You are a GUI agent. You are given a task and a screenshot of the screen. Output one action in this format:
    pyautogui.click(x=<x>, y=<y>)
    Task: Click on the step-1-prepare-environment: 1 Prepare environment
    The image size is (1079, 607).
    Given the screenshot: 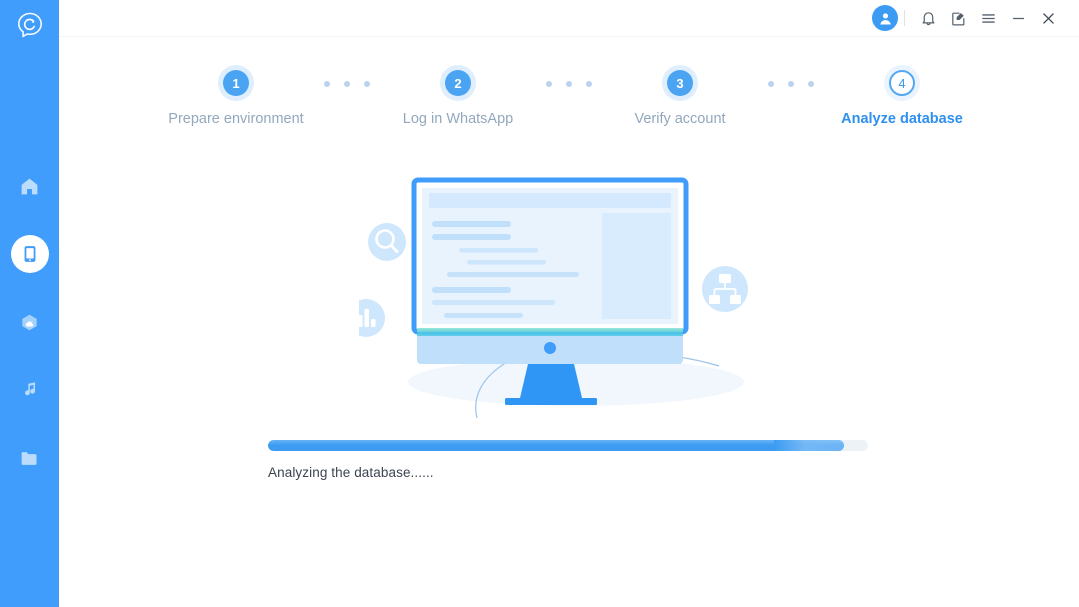 What is the action you would take?
    pyautogui.click(x=236, y=98)
    